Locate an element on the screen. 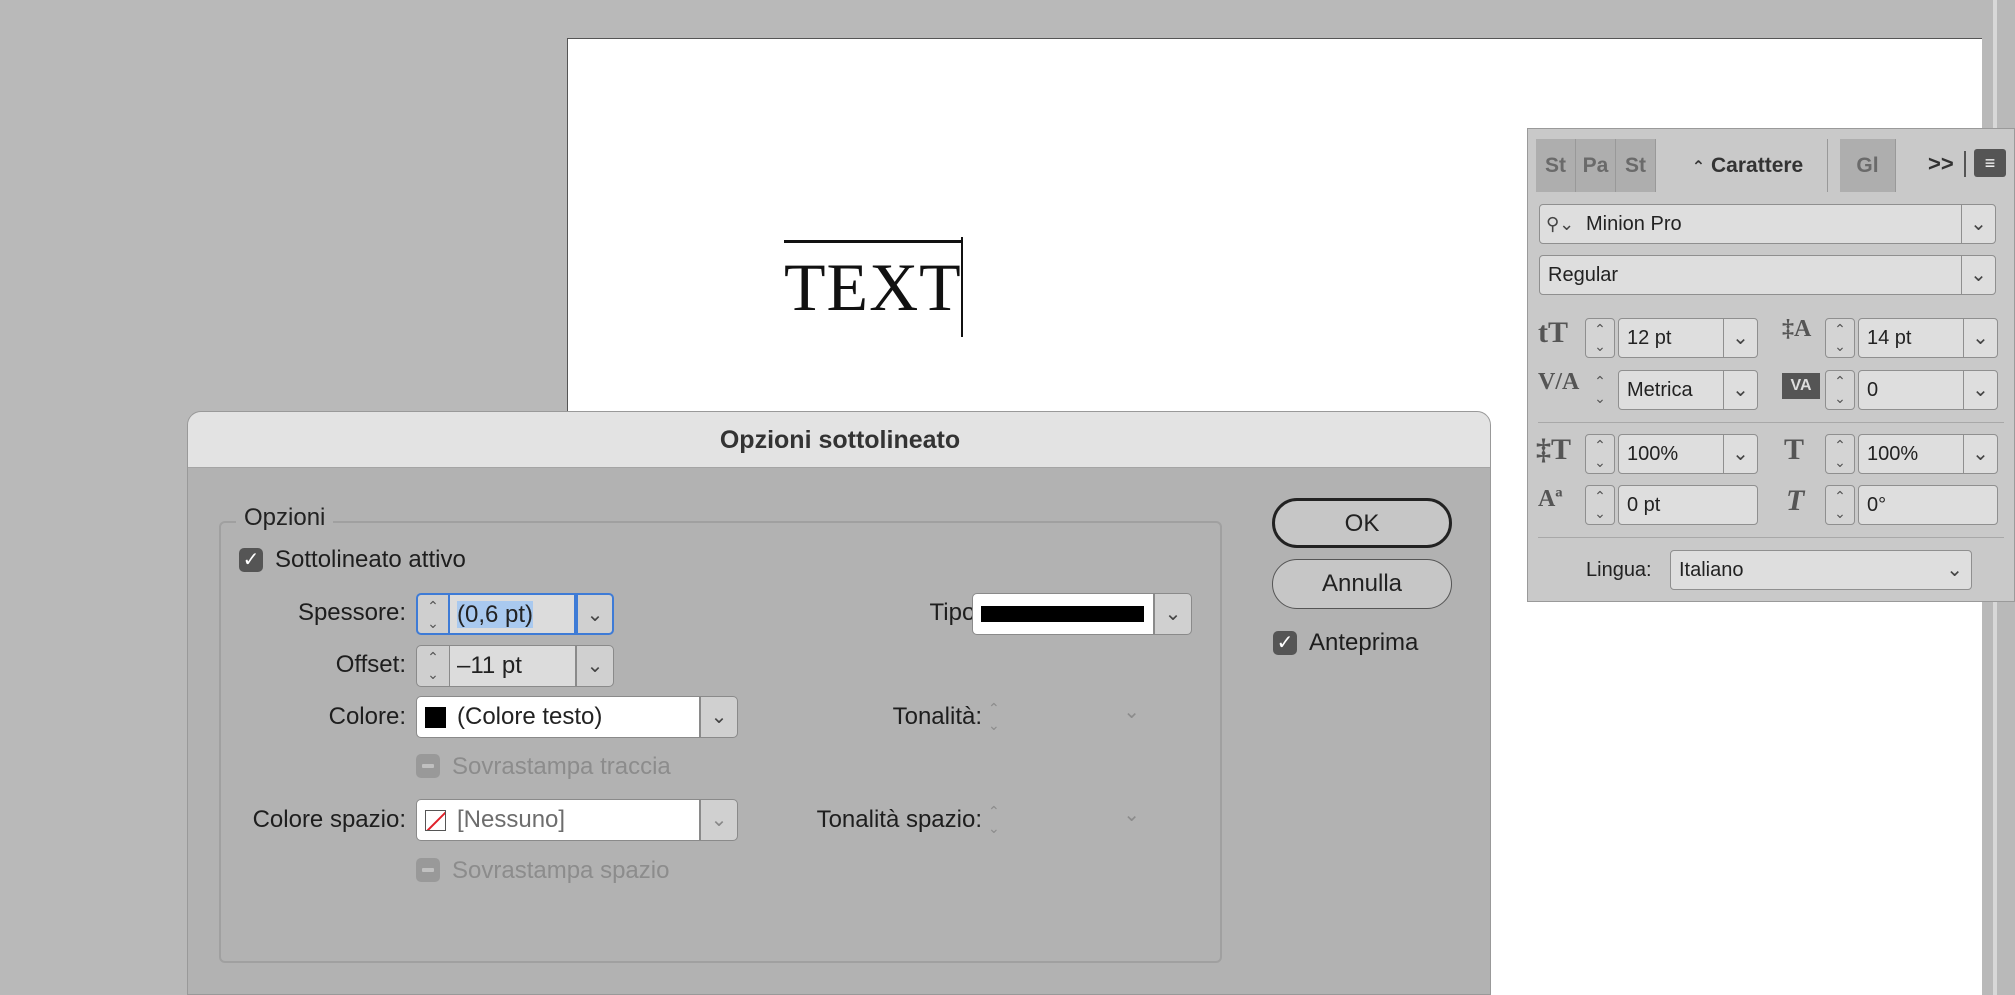 The image size is (2015, 995). gap-color-dropdown-button: ⌄ is located at coordinates (719, 820).